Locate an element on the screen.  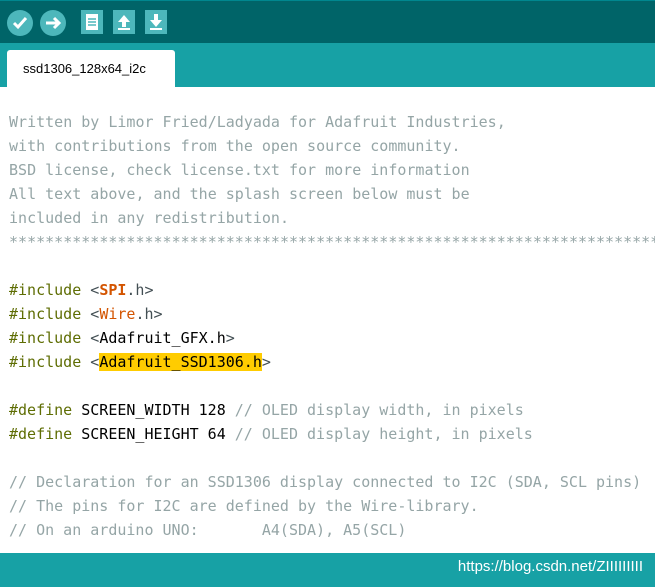
code-line: #include <Adafruit_SSD1306.h> is located at coordinates (140, 362).